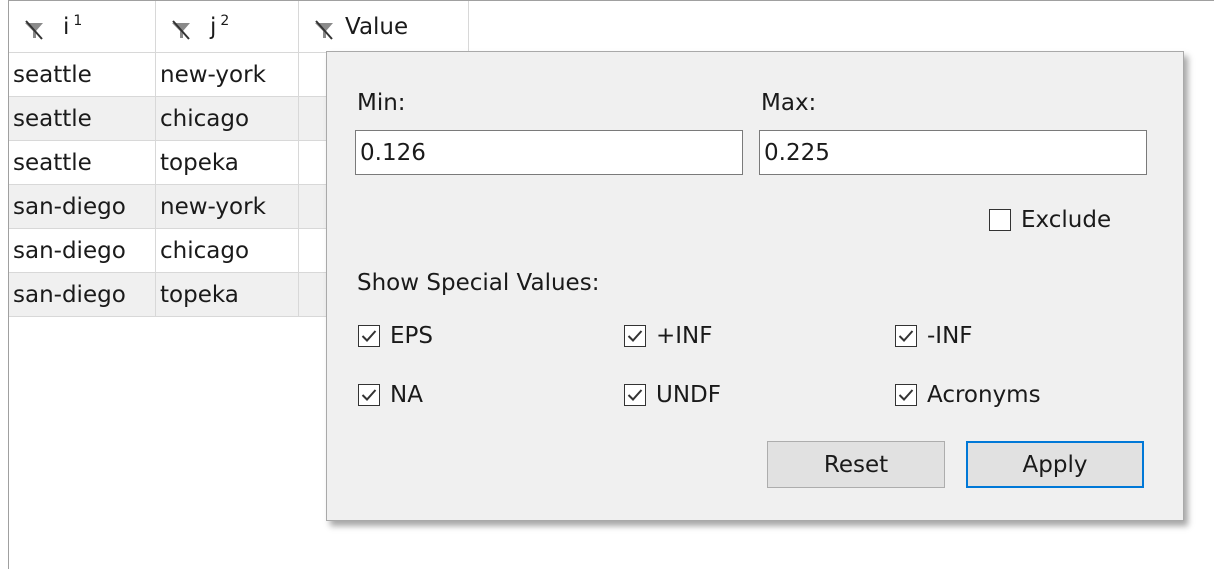 The width and height of the screenshot is (1214, 569). What do you see at coordinates (953, 152) in the screenshot?
I see `max-input` at bounding box center [953, 152].